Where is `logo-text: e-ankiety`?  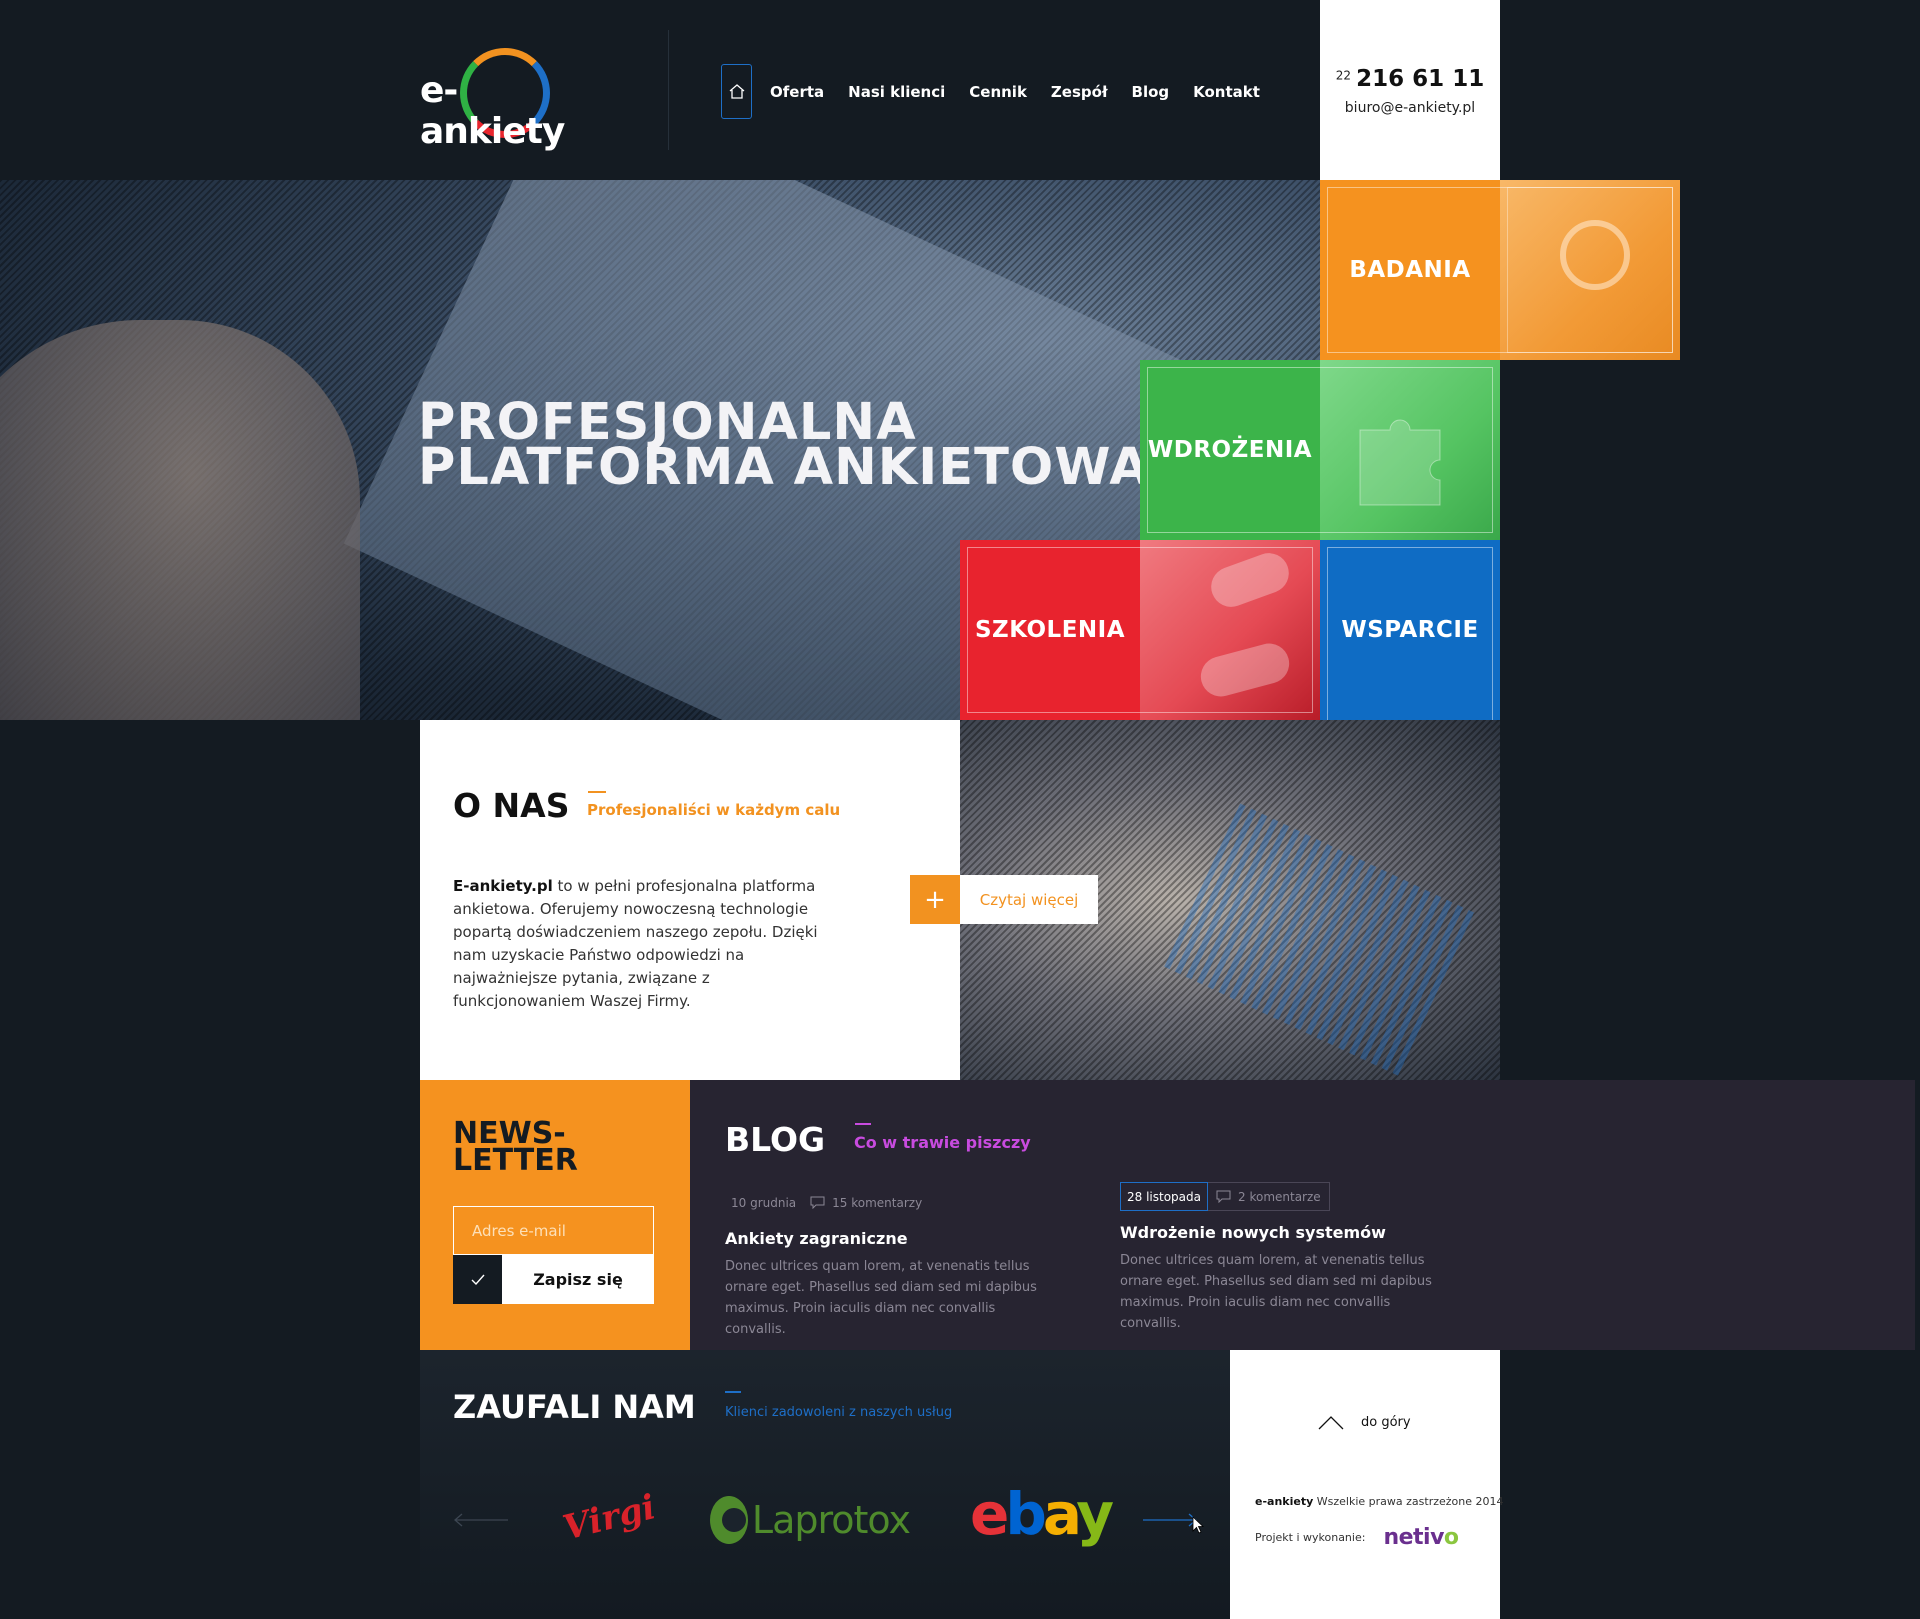 logo-text: e-ankiety is located at coordinates (492, 111).